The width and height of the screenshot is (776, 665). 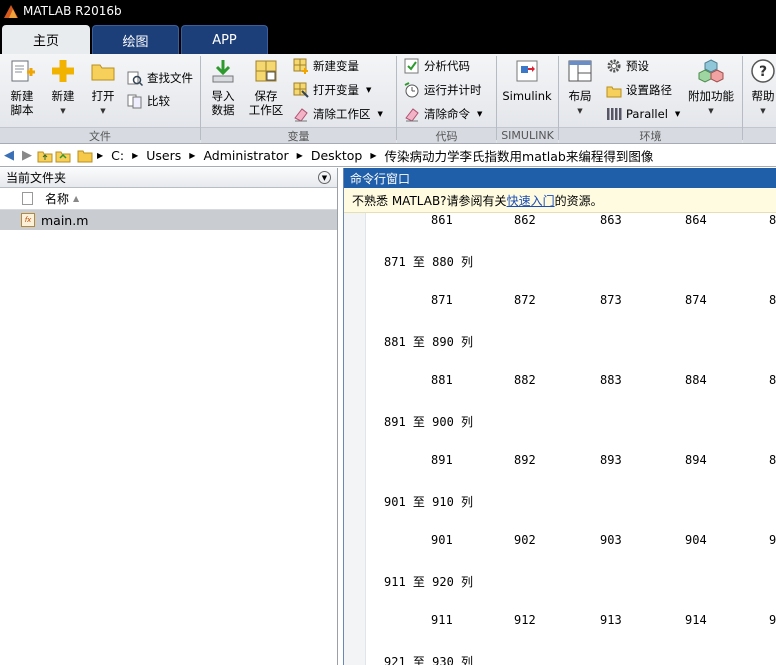 What do you see at coordinates (525, 540) in the screenshot?
I see `output-value: 902` at bounding box center [525, 540].